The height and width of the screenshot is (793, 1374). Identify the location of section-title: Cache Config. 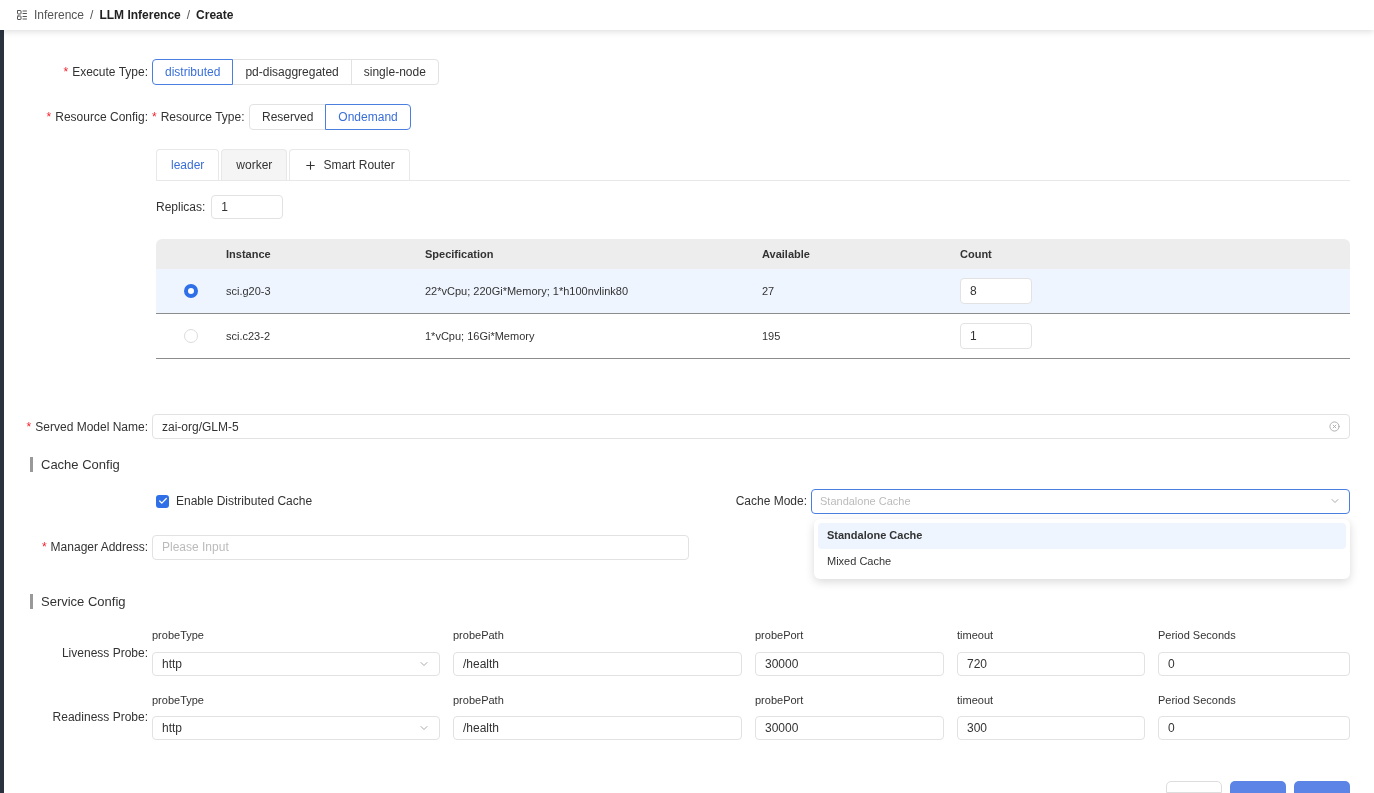
(80, 465).